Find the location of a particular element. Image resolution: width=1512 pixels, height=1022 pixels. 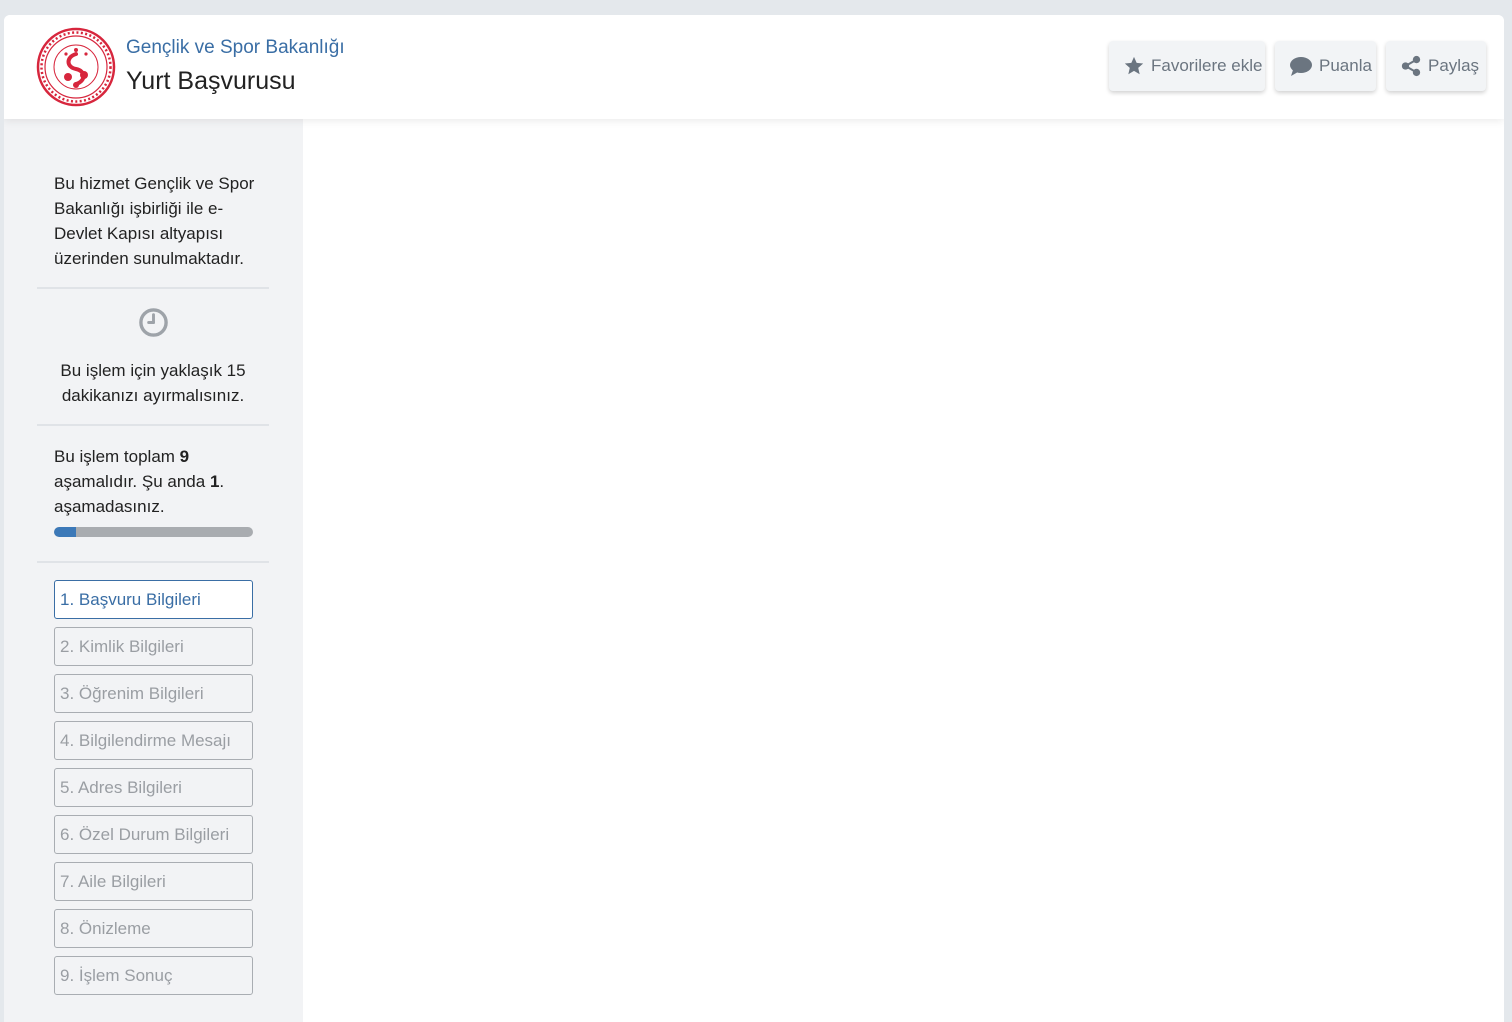

step-7-aile-bilgileri: 7. Aile Bilgileri is located at coordinates (153, 881).